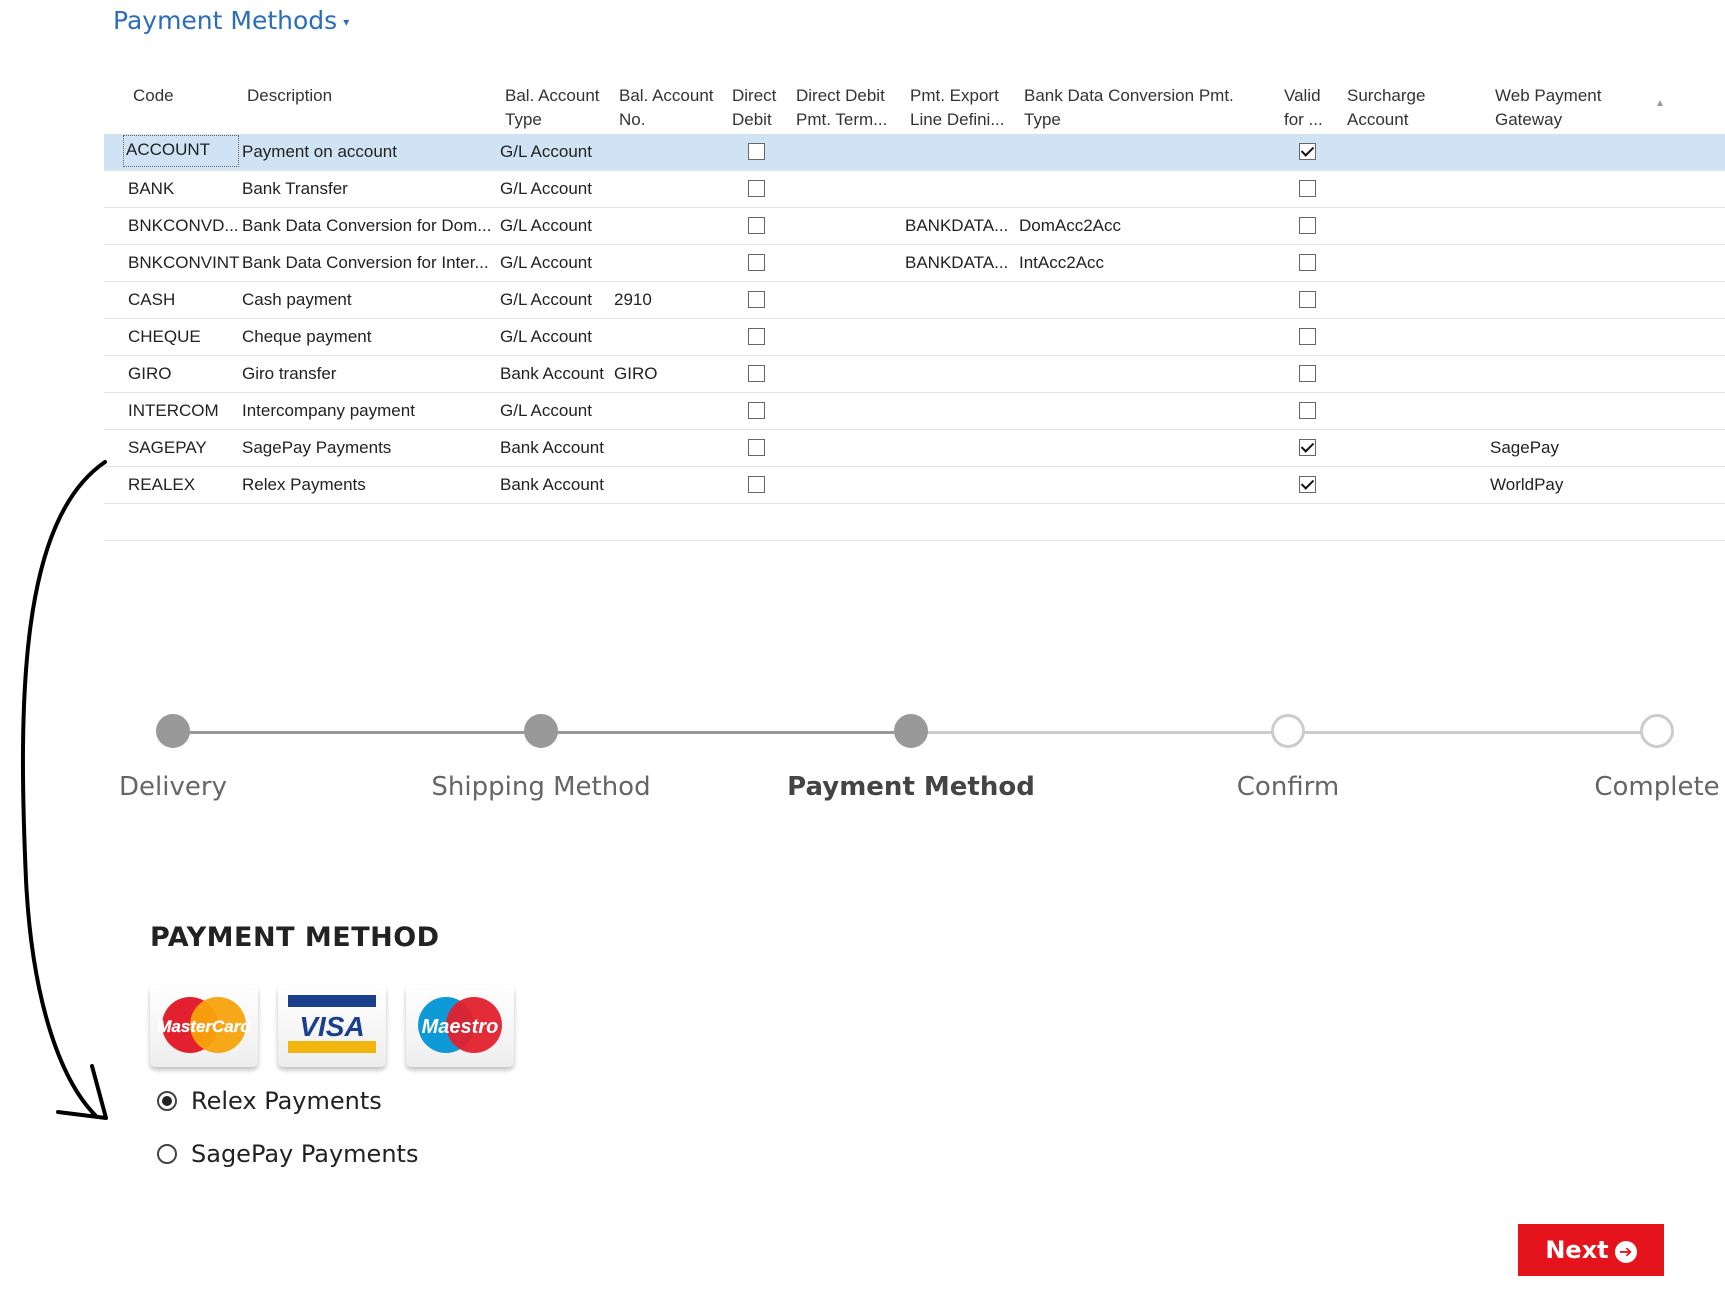 The image size is (1725, 1308). Describe the element at coordinates (1657, 787) in the screenshot. I see `step-label: Complete` at that location.